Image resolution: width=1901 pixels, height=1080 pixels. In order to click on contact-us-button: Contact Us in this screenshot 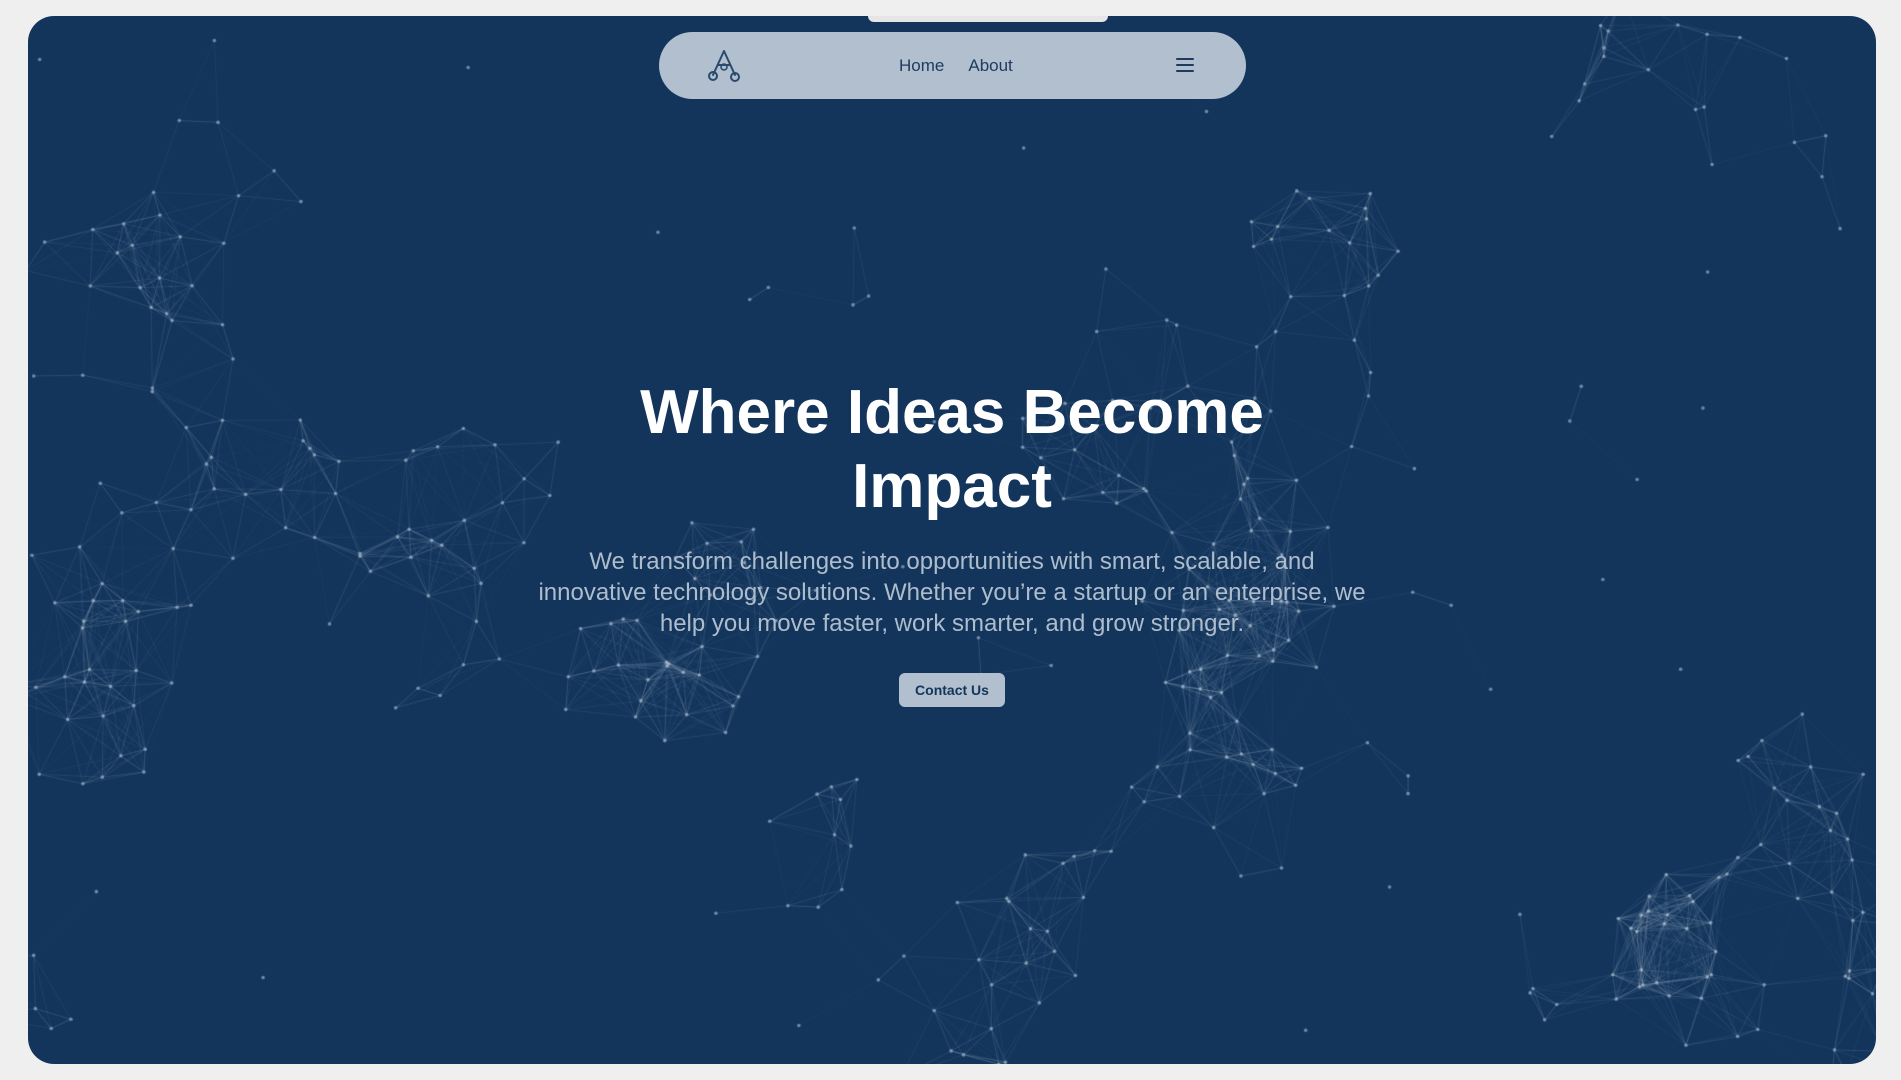, I will do `click(952, 690)`.